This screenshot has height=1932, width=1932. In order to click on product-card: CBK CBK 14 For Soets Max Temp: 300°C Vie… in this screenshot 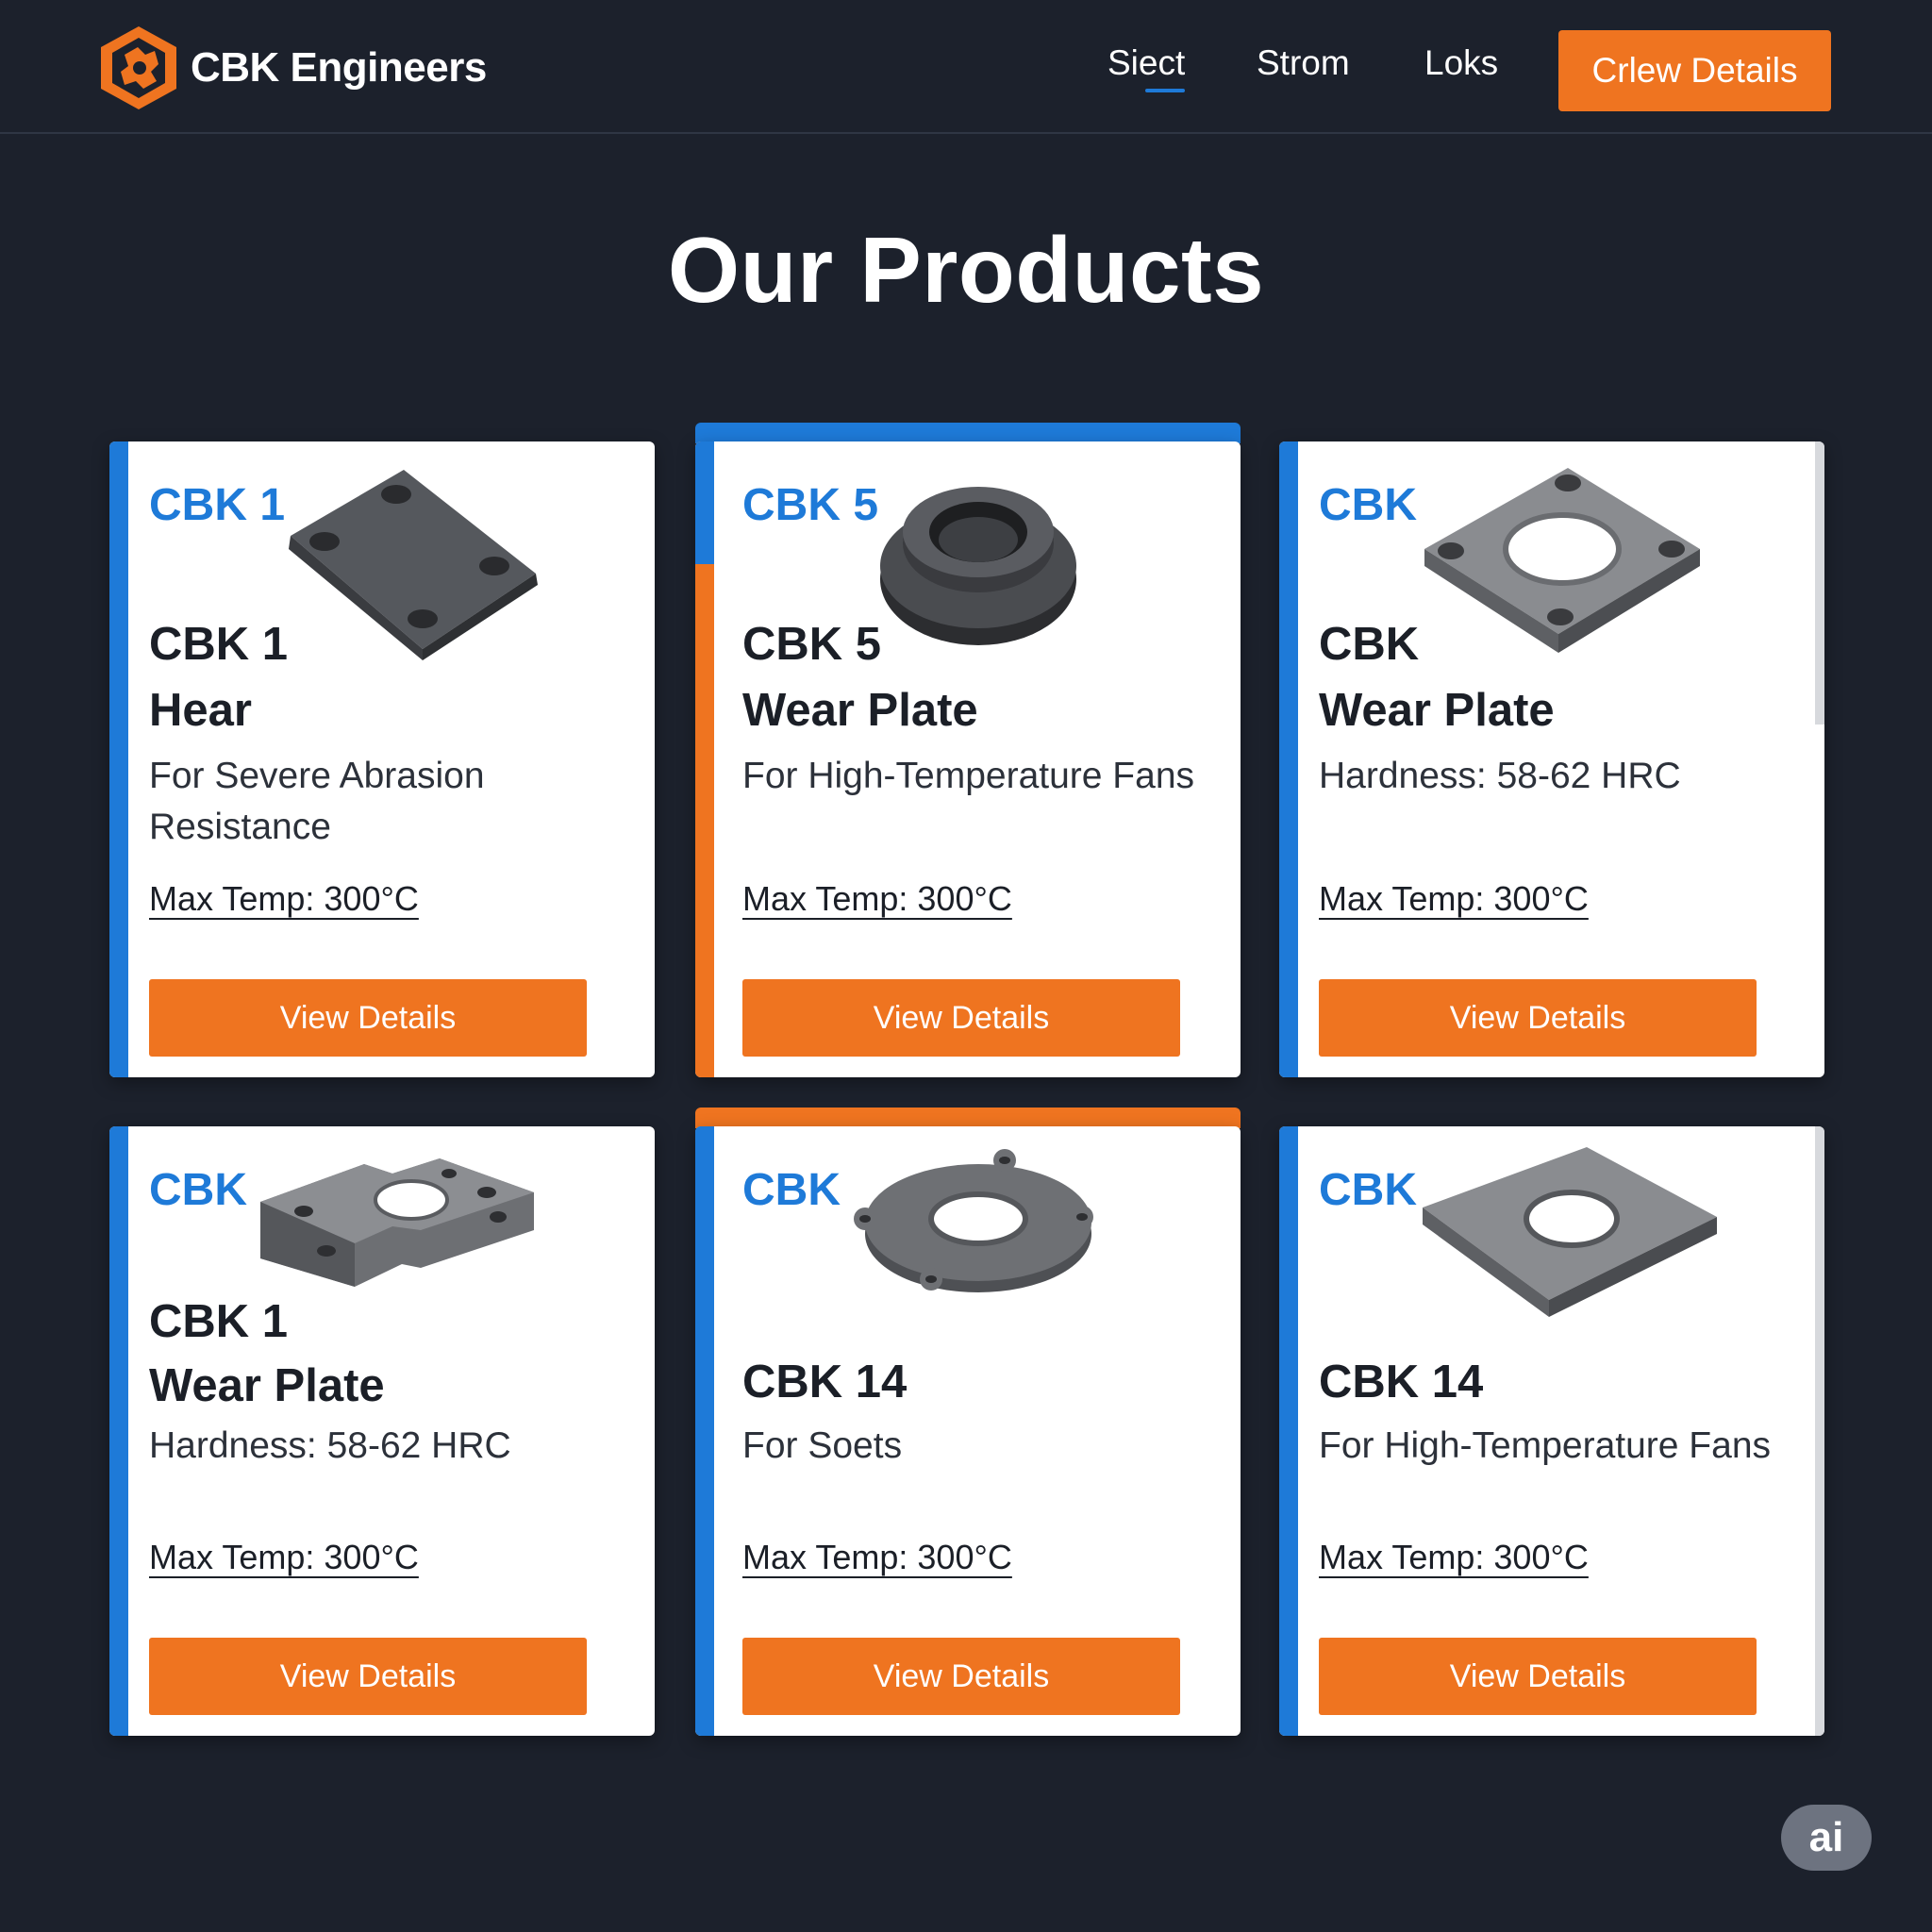, I will do `click(968, 1431)`.